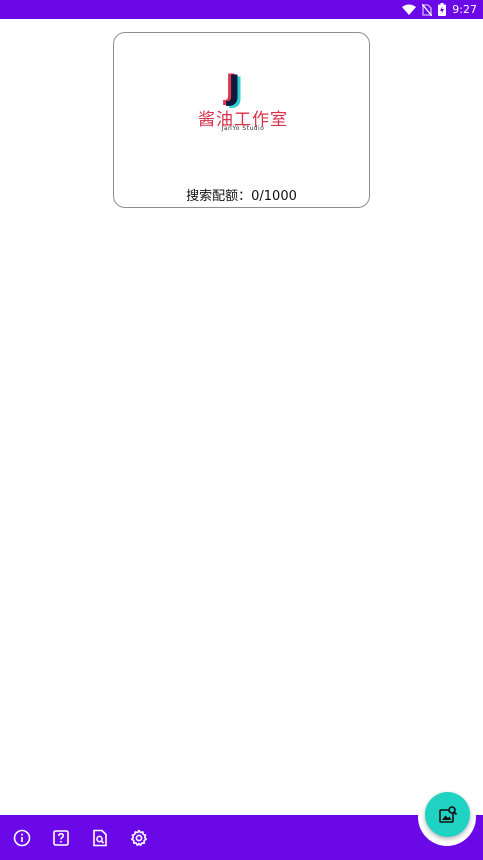  I want to click on settings-button, so click(139, 838).